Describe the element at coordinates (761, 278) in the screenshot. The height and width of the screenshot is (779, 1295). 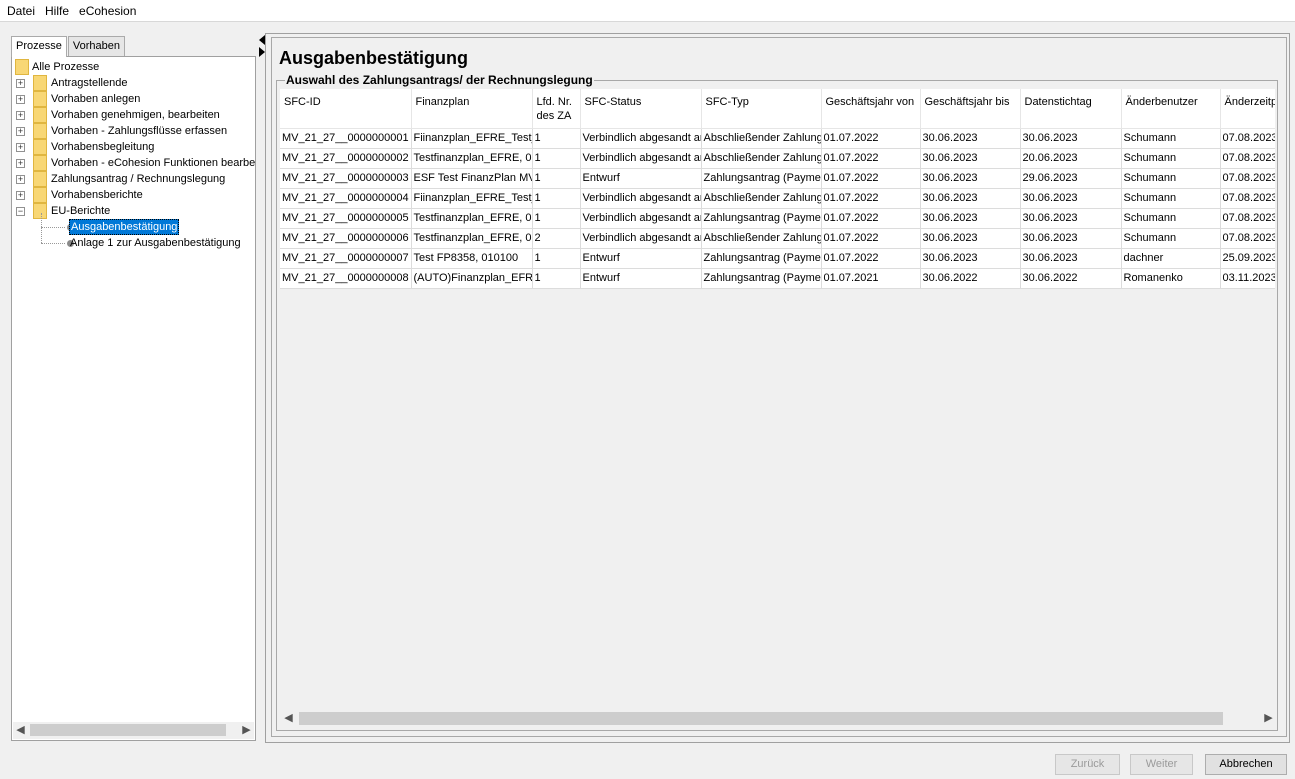
I see `table-cell: Zahlungsantrag (Paymen` at that location.